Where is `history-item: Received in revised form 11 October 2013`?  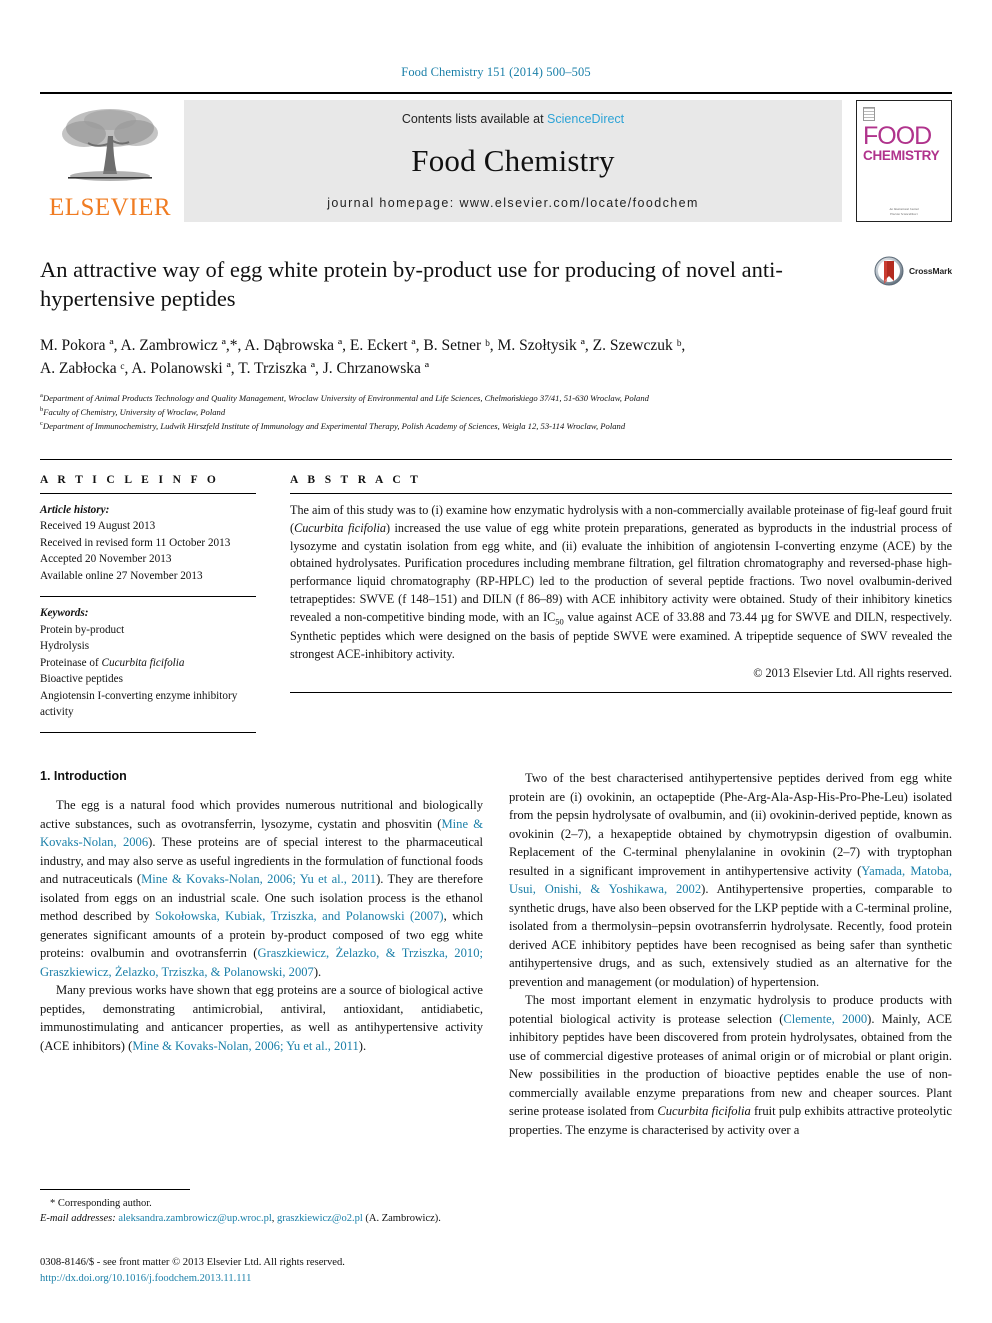
history-item: Received in revised form 11 October 2013 is located at coordinates (135, 542).